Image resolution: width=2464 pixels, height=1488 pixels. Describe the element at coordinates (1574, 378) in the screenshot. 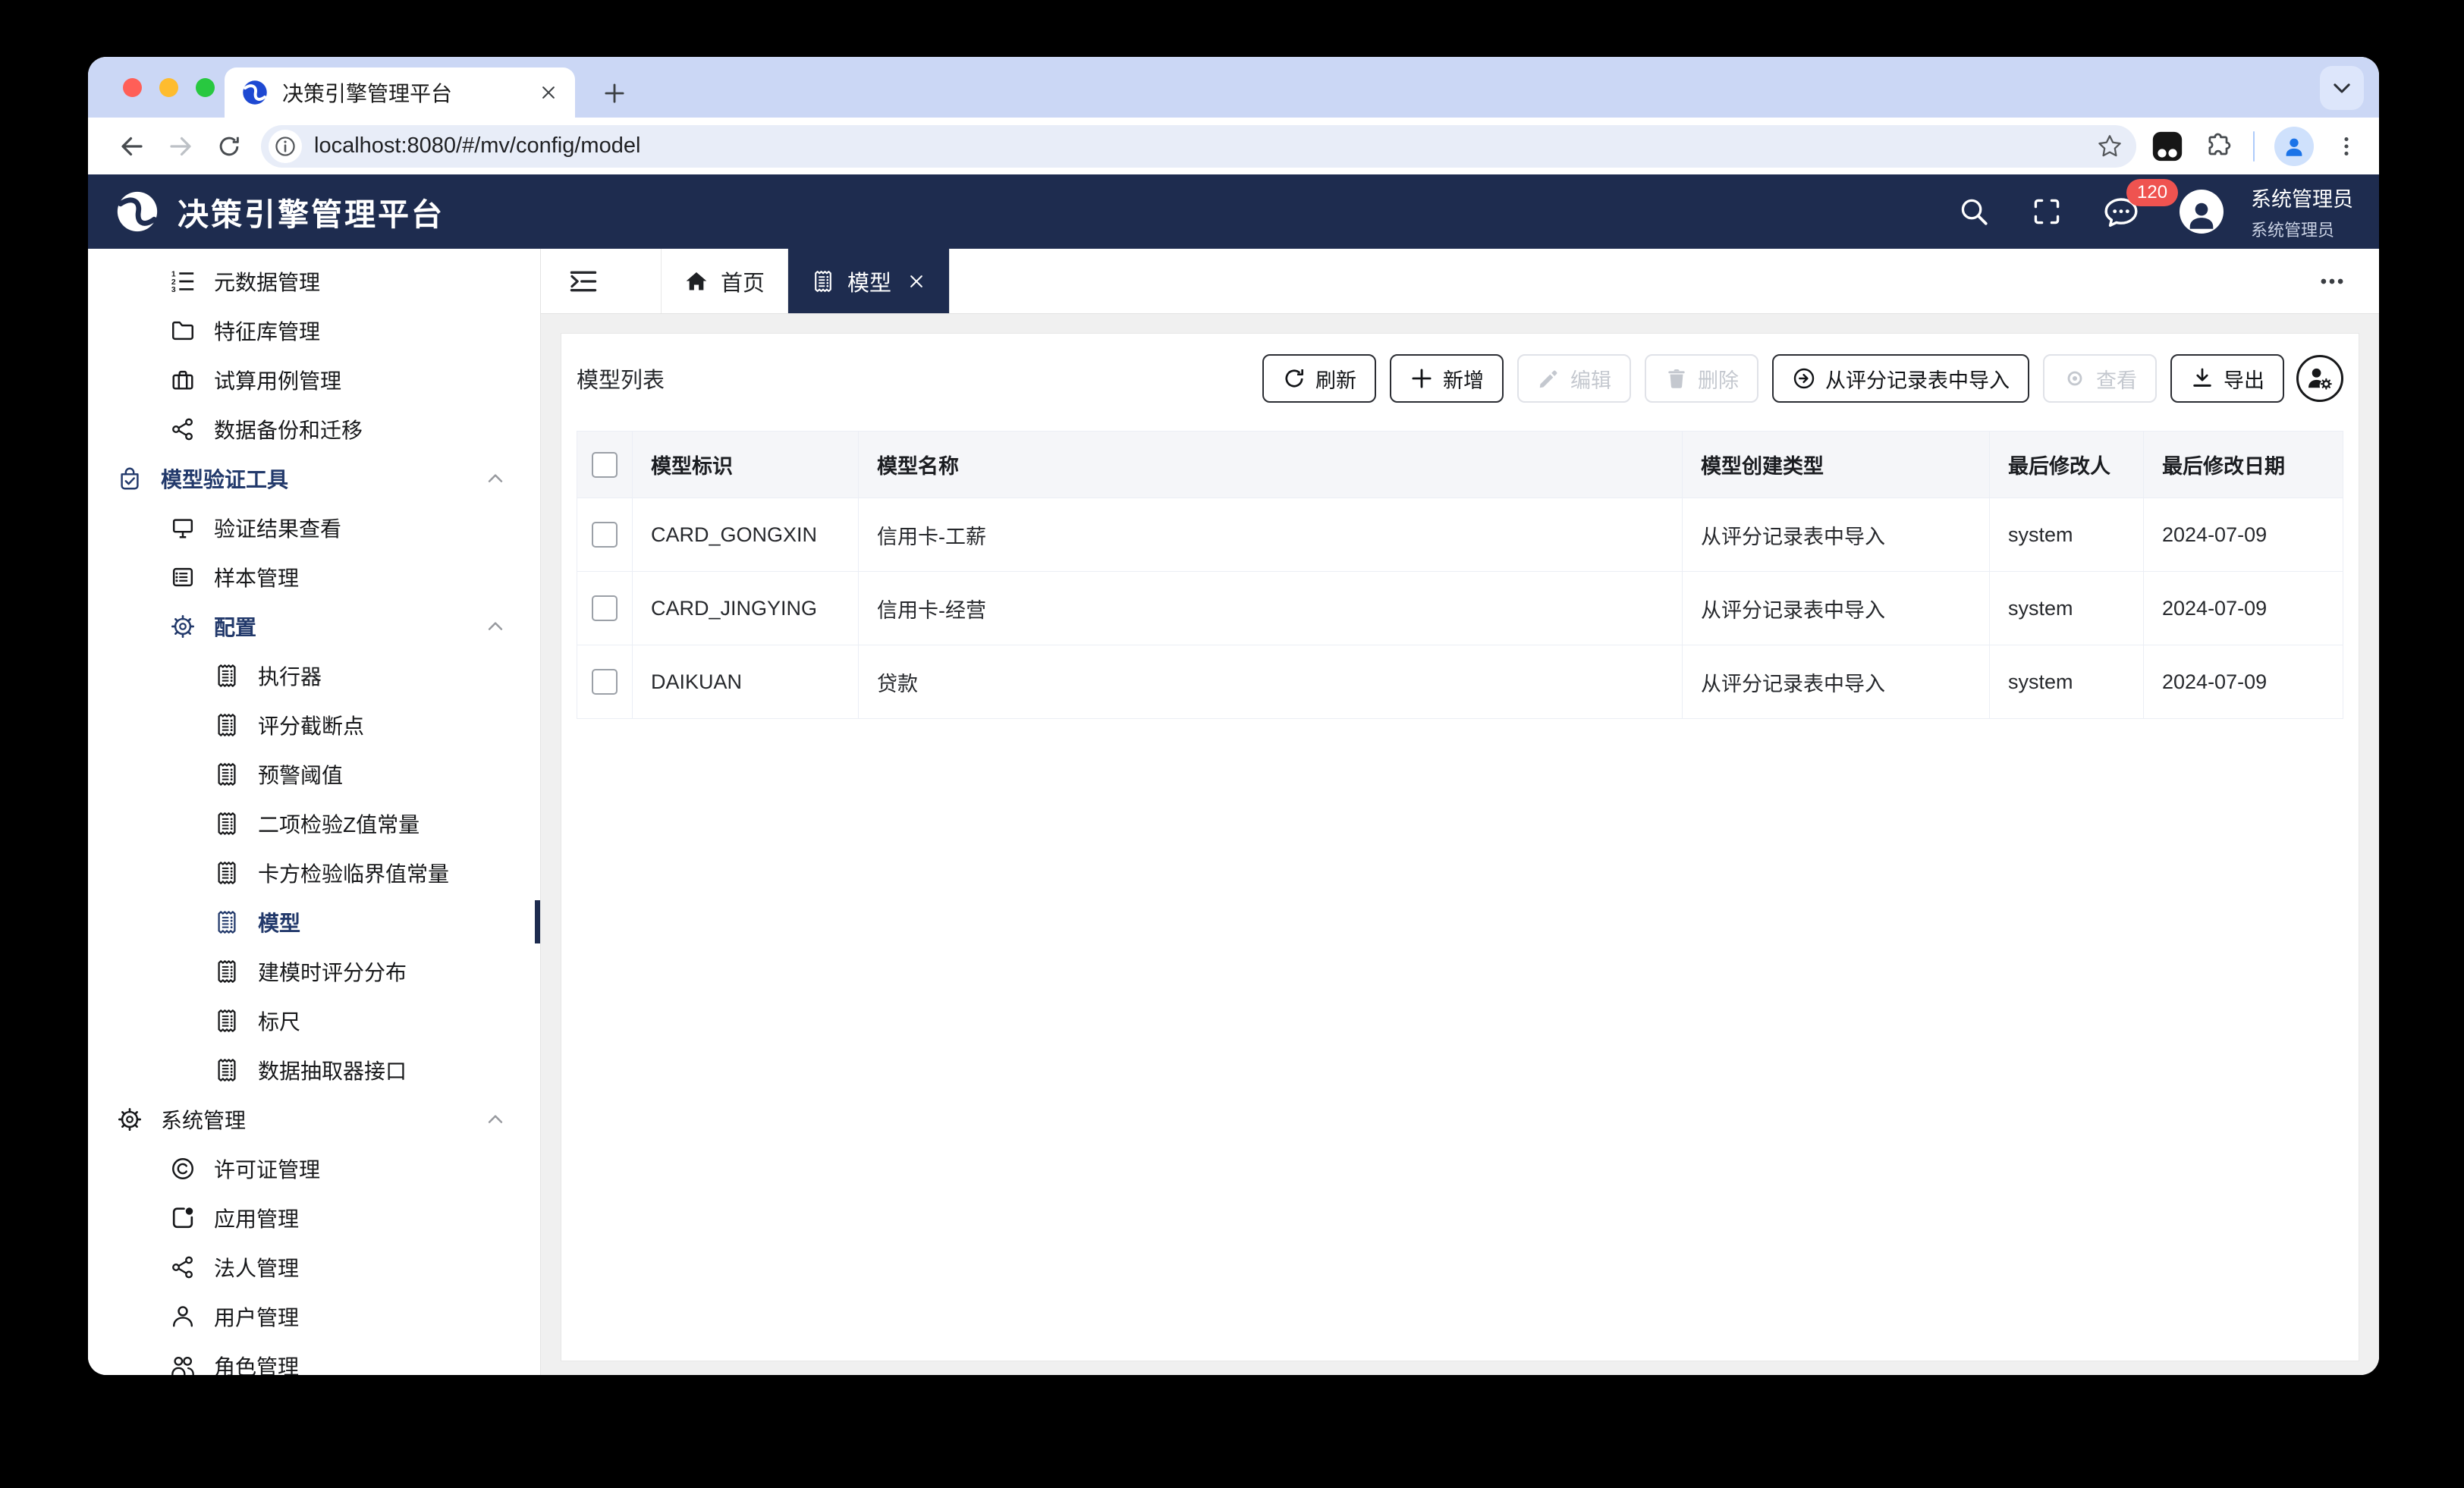

I see `edit-button: 编辑` at that location.